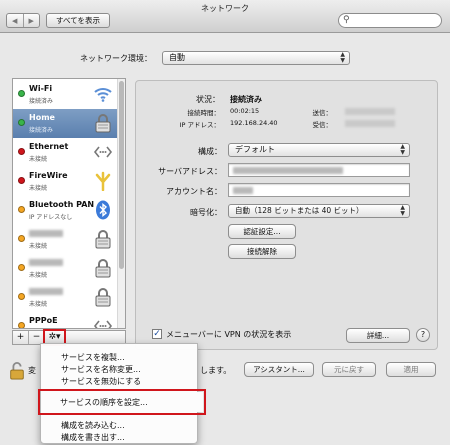 The width and height of the screenshot is (450, 445). I want to click on connect-time-label: 接続時間：, so click(204, 113).